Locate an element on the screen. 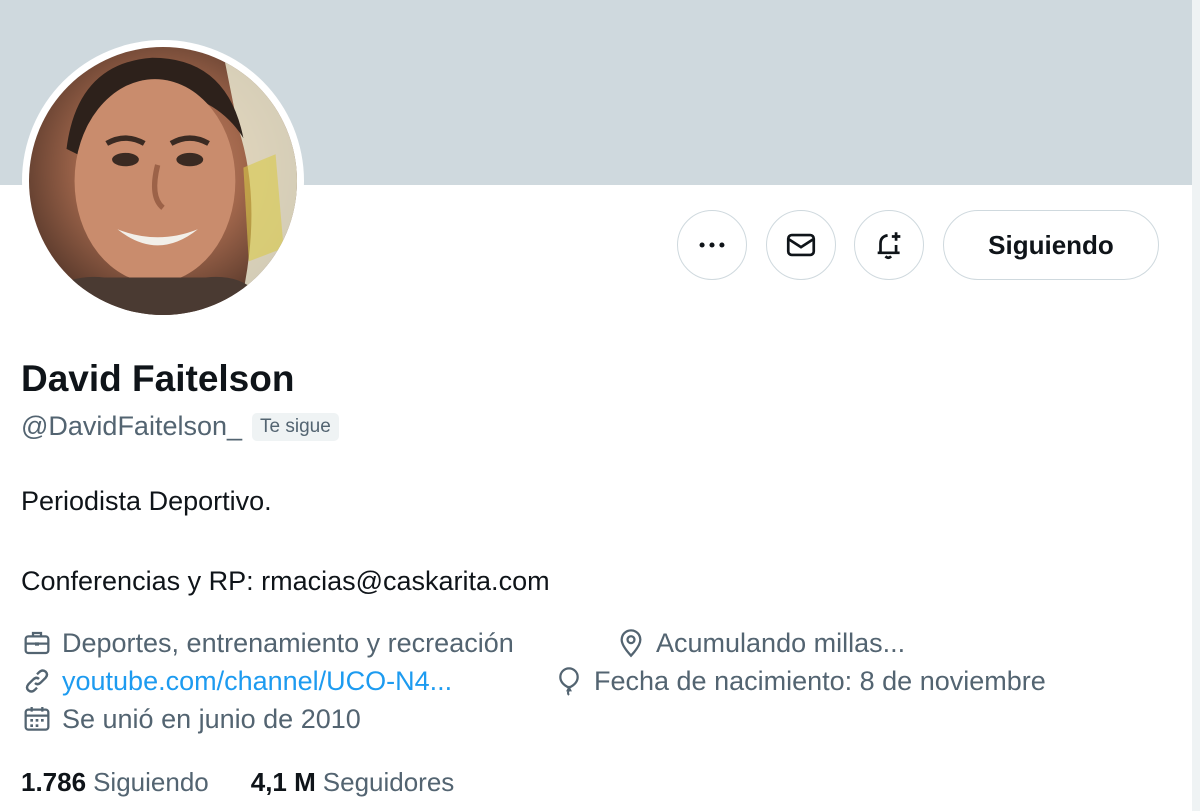  bio-line: Conferencias y RP: rmacias@caskarita.com is located at coordinates (285, 581).